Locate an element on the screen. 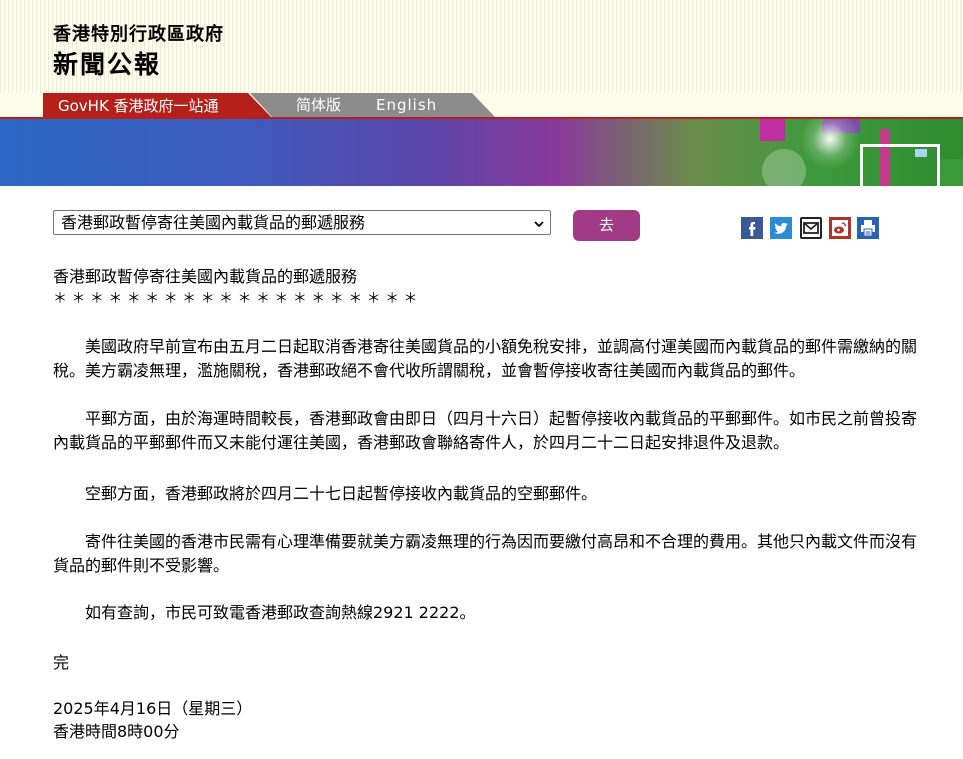 This screenshot has width=963, height=759. press-release-select: 香港郵政暫停寄往美國內載貨品的郵遞服務 is located at coordinates (302, 222).